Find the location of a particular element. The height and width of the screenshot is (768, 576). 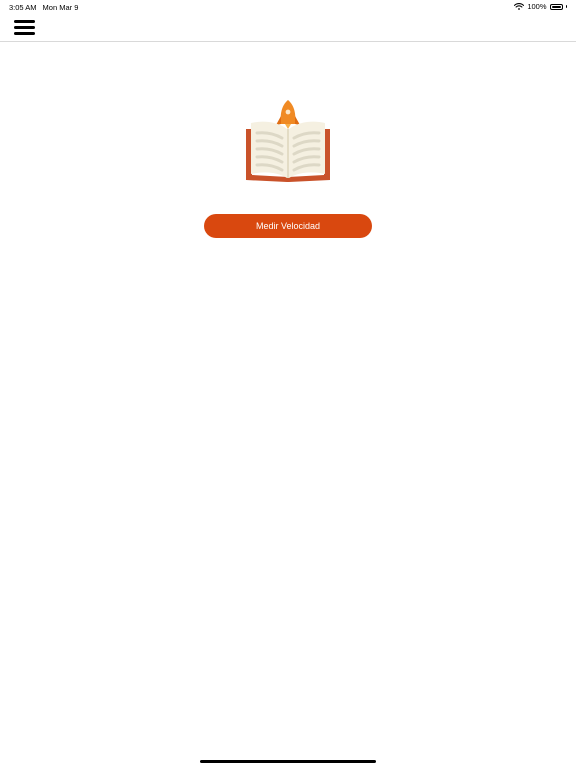

menu-line-top is located at coordinates (24, 21).